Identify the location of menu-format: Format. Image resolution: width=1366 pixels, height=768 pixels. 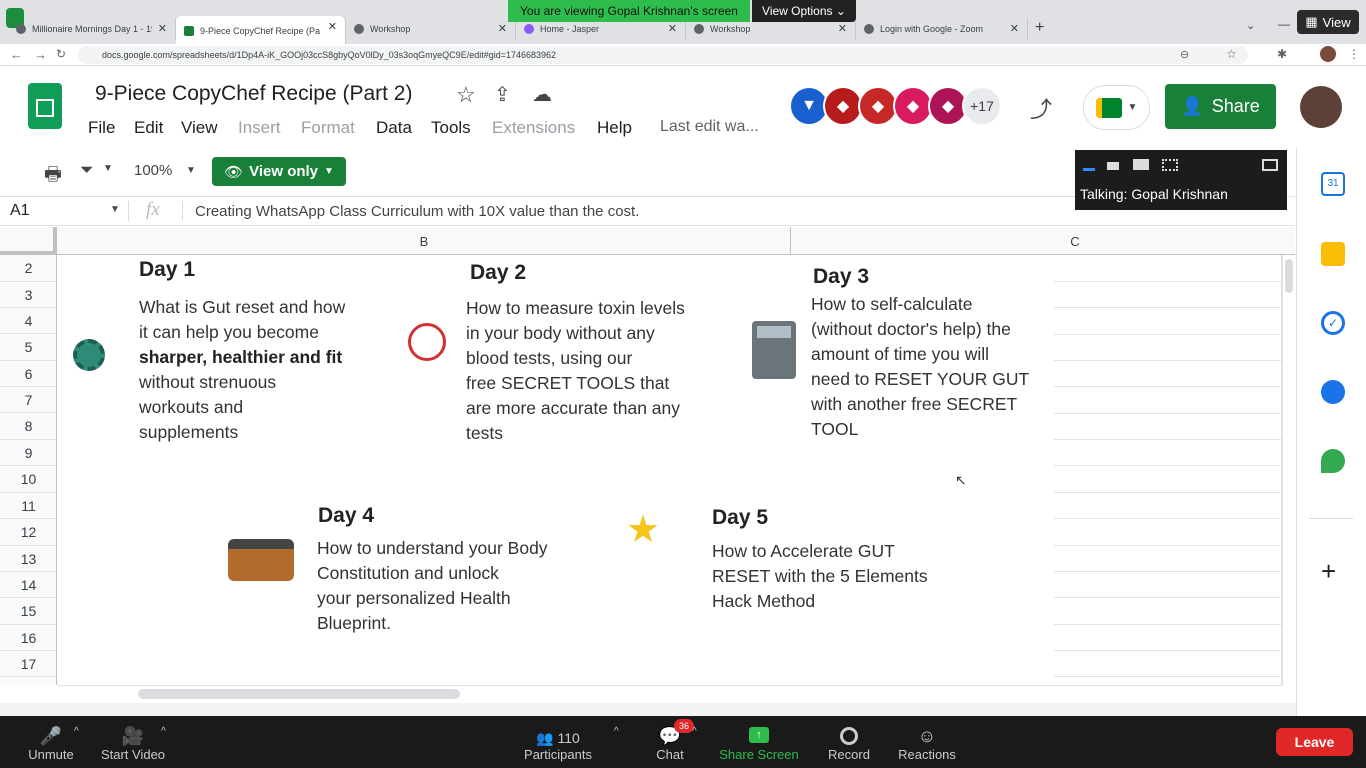
(328, 128).